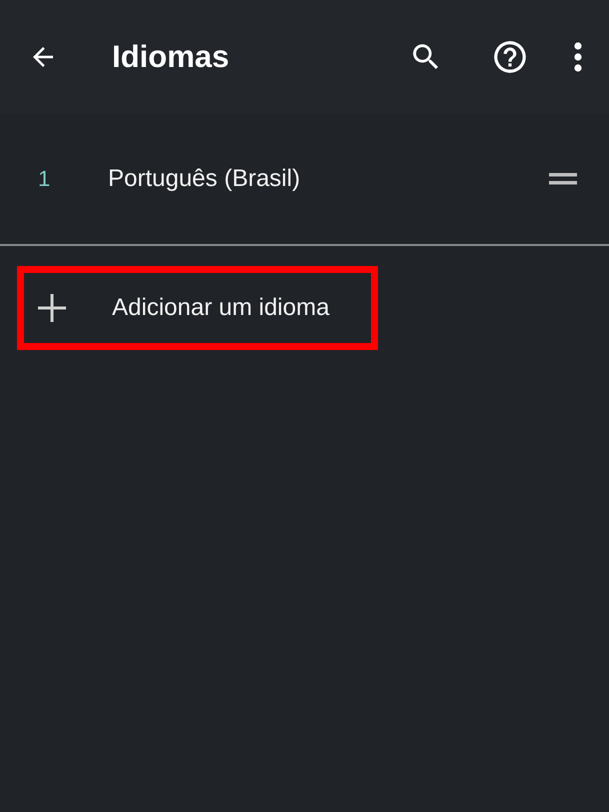 The width and height of the screenshot is (609, 812). I want to click on drag-handle-icon, so click(563, 179).